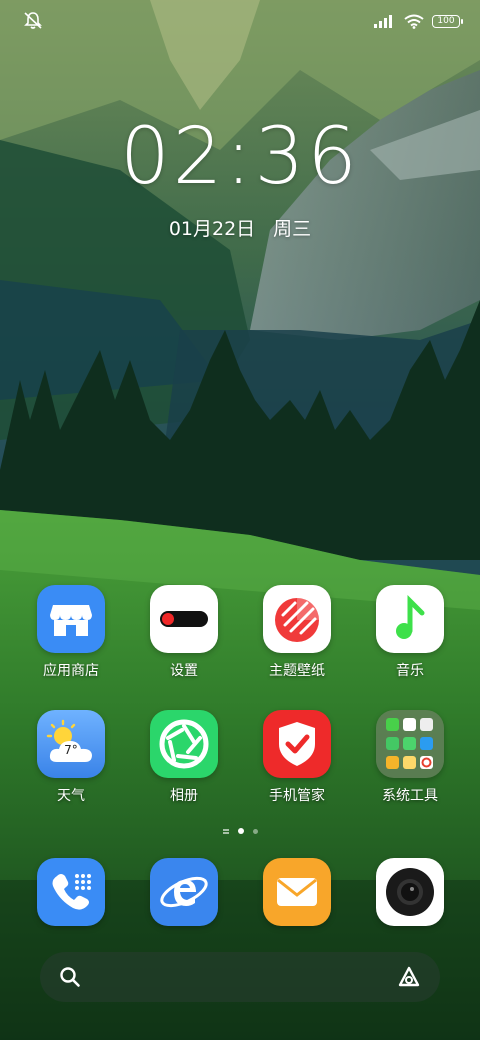  Describe the element at coordinates (297, 744) in the screenshot. I see `phone-manager-icon` at that location.